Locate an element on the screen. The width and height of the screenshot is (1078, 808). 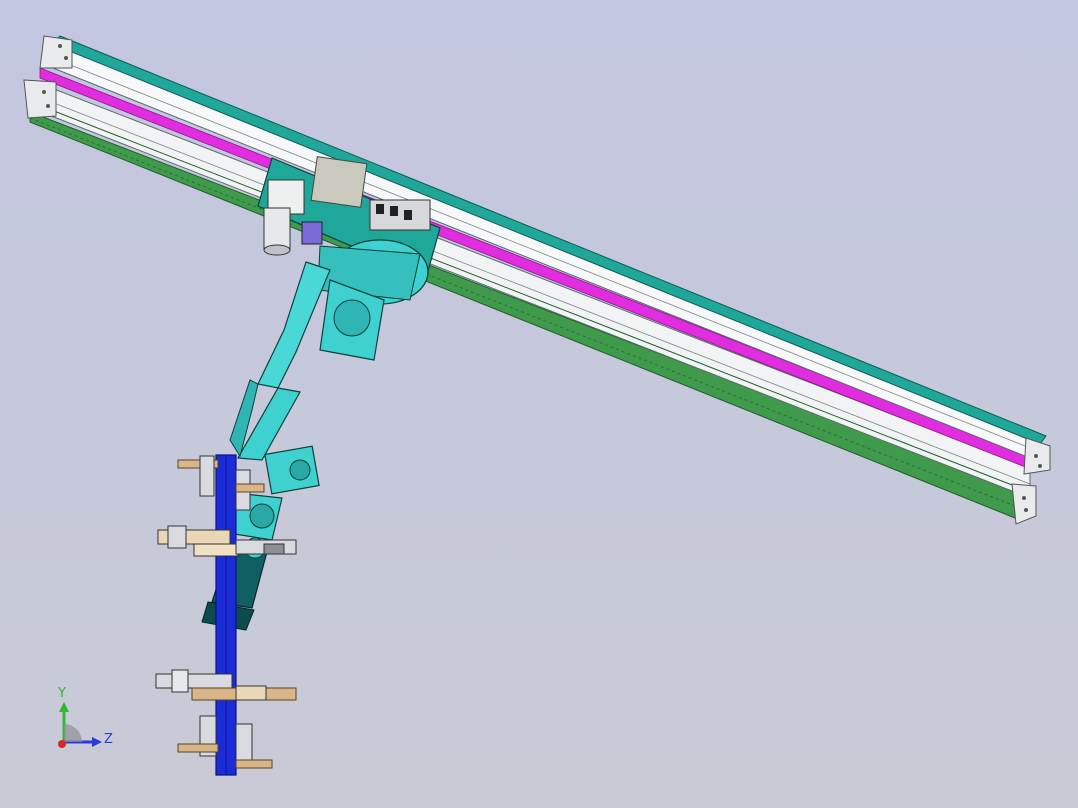
y-axis-arrowhead-icon is located at coordinates (64, 707).